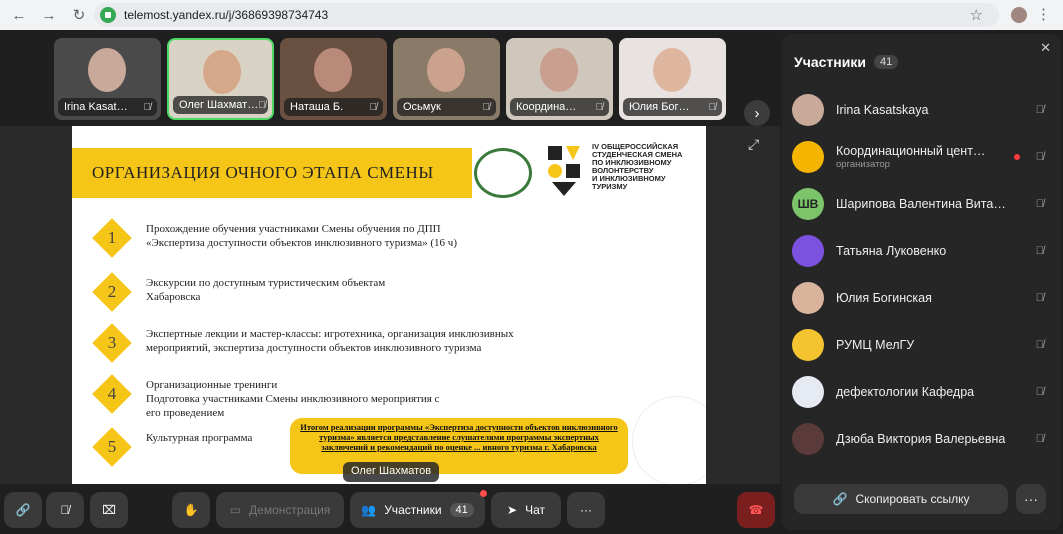 Image resolution: width=1063 pixels, height=534 pixels. Describe the element at coordinates (830, 62) in the screenshot. I see `participants-panel-title: Участники` at that location.